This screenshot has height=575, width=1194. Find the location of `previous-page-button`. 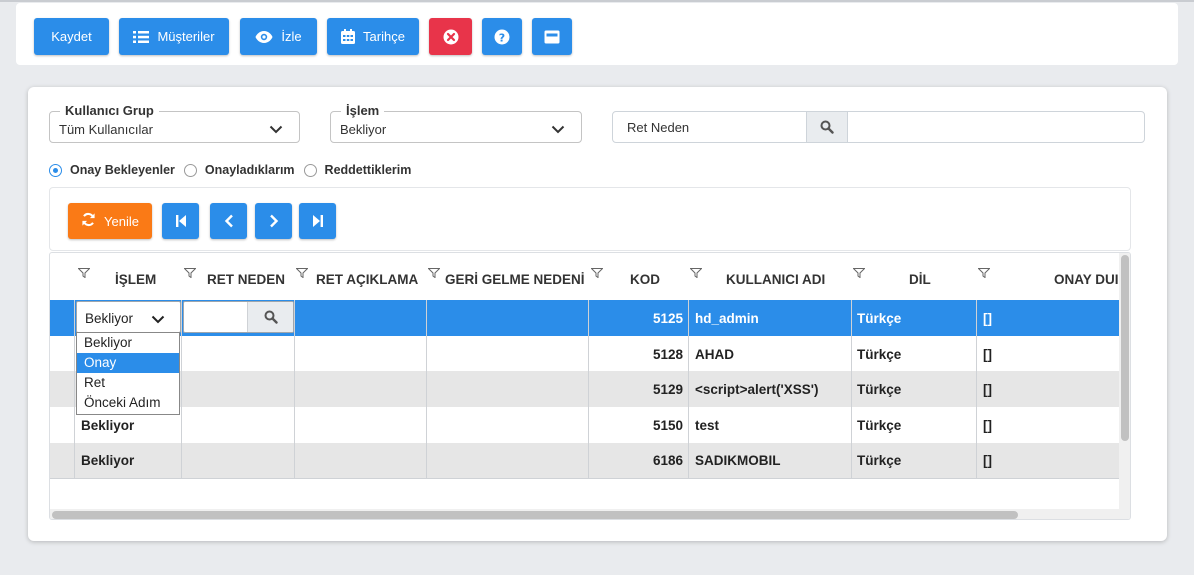

previous-page-button is located at coordinates (228, 221).